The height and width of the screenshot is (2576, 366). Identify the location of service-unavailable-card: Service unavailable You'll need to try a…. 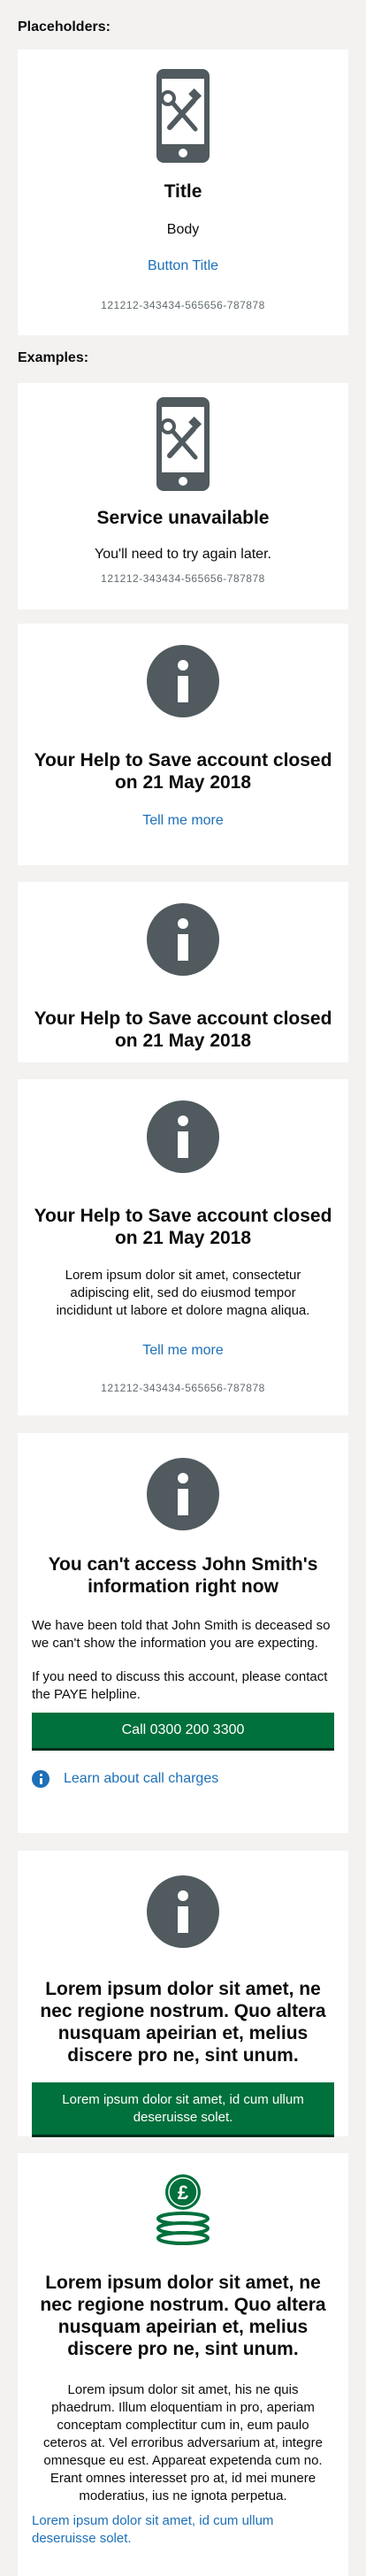
(183, 496).